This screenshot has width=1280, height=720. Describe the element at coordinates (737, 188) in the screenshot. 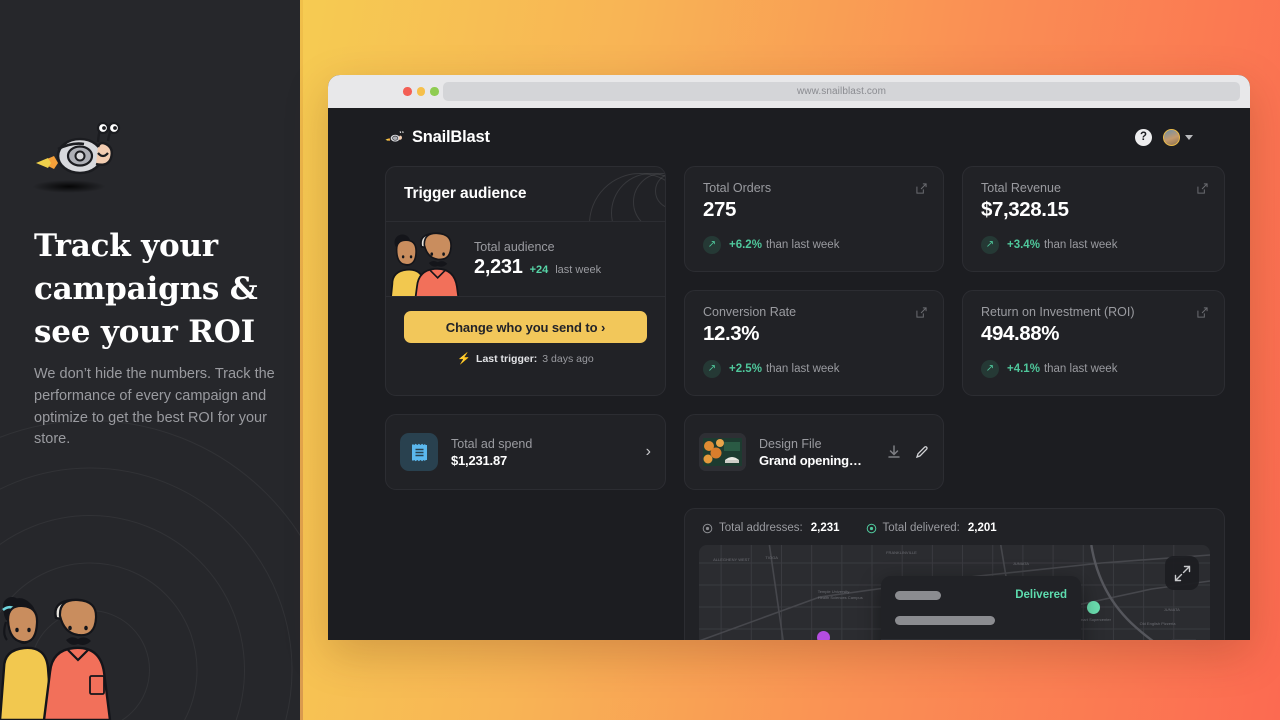

I see `stat-label: Total Orders` at that location.